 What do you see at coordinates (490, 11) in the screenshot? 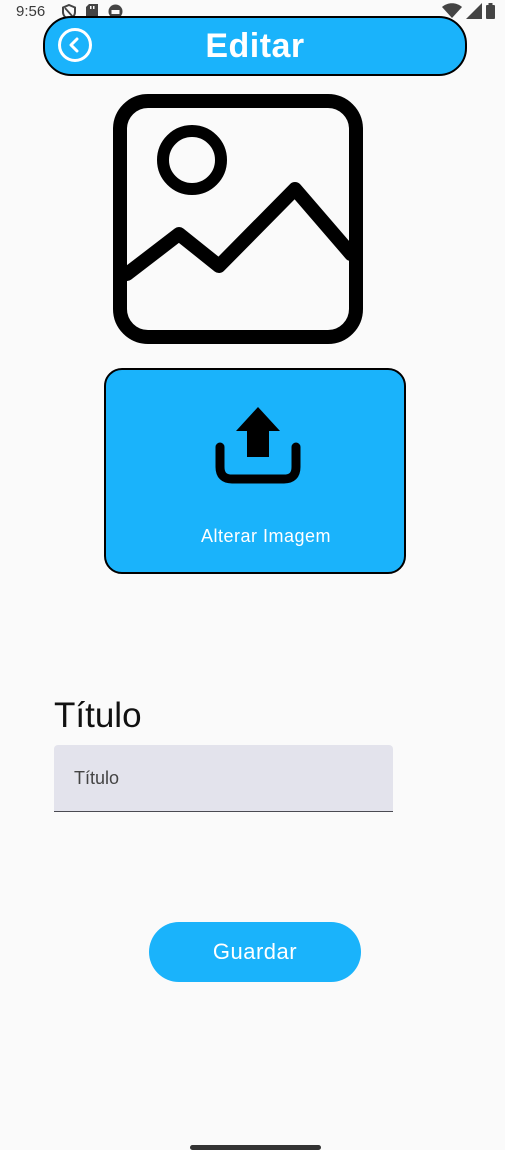
I see `battery-icon` at bounding box center [490, 11].